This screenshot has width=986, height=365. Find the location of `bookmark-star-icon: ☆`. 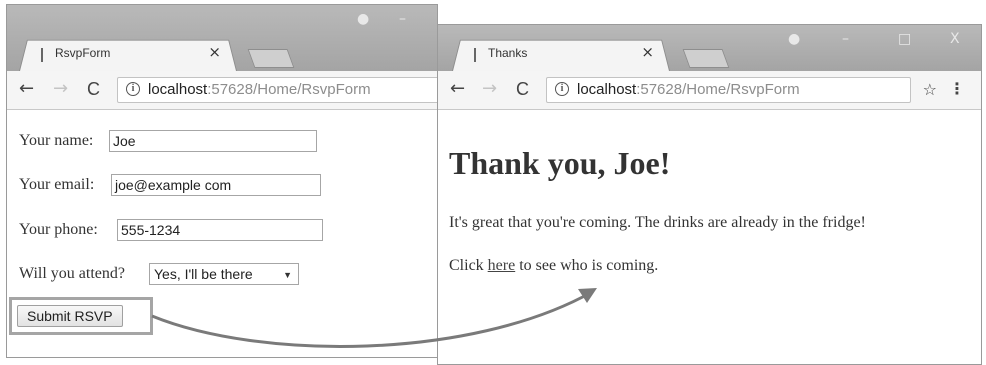

bookmark-star-icon: ☆ is located at coordinates (930, 89).